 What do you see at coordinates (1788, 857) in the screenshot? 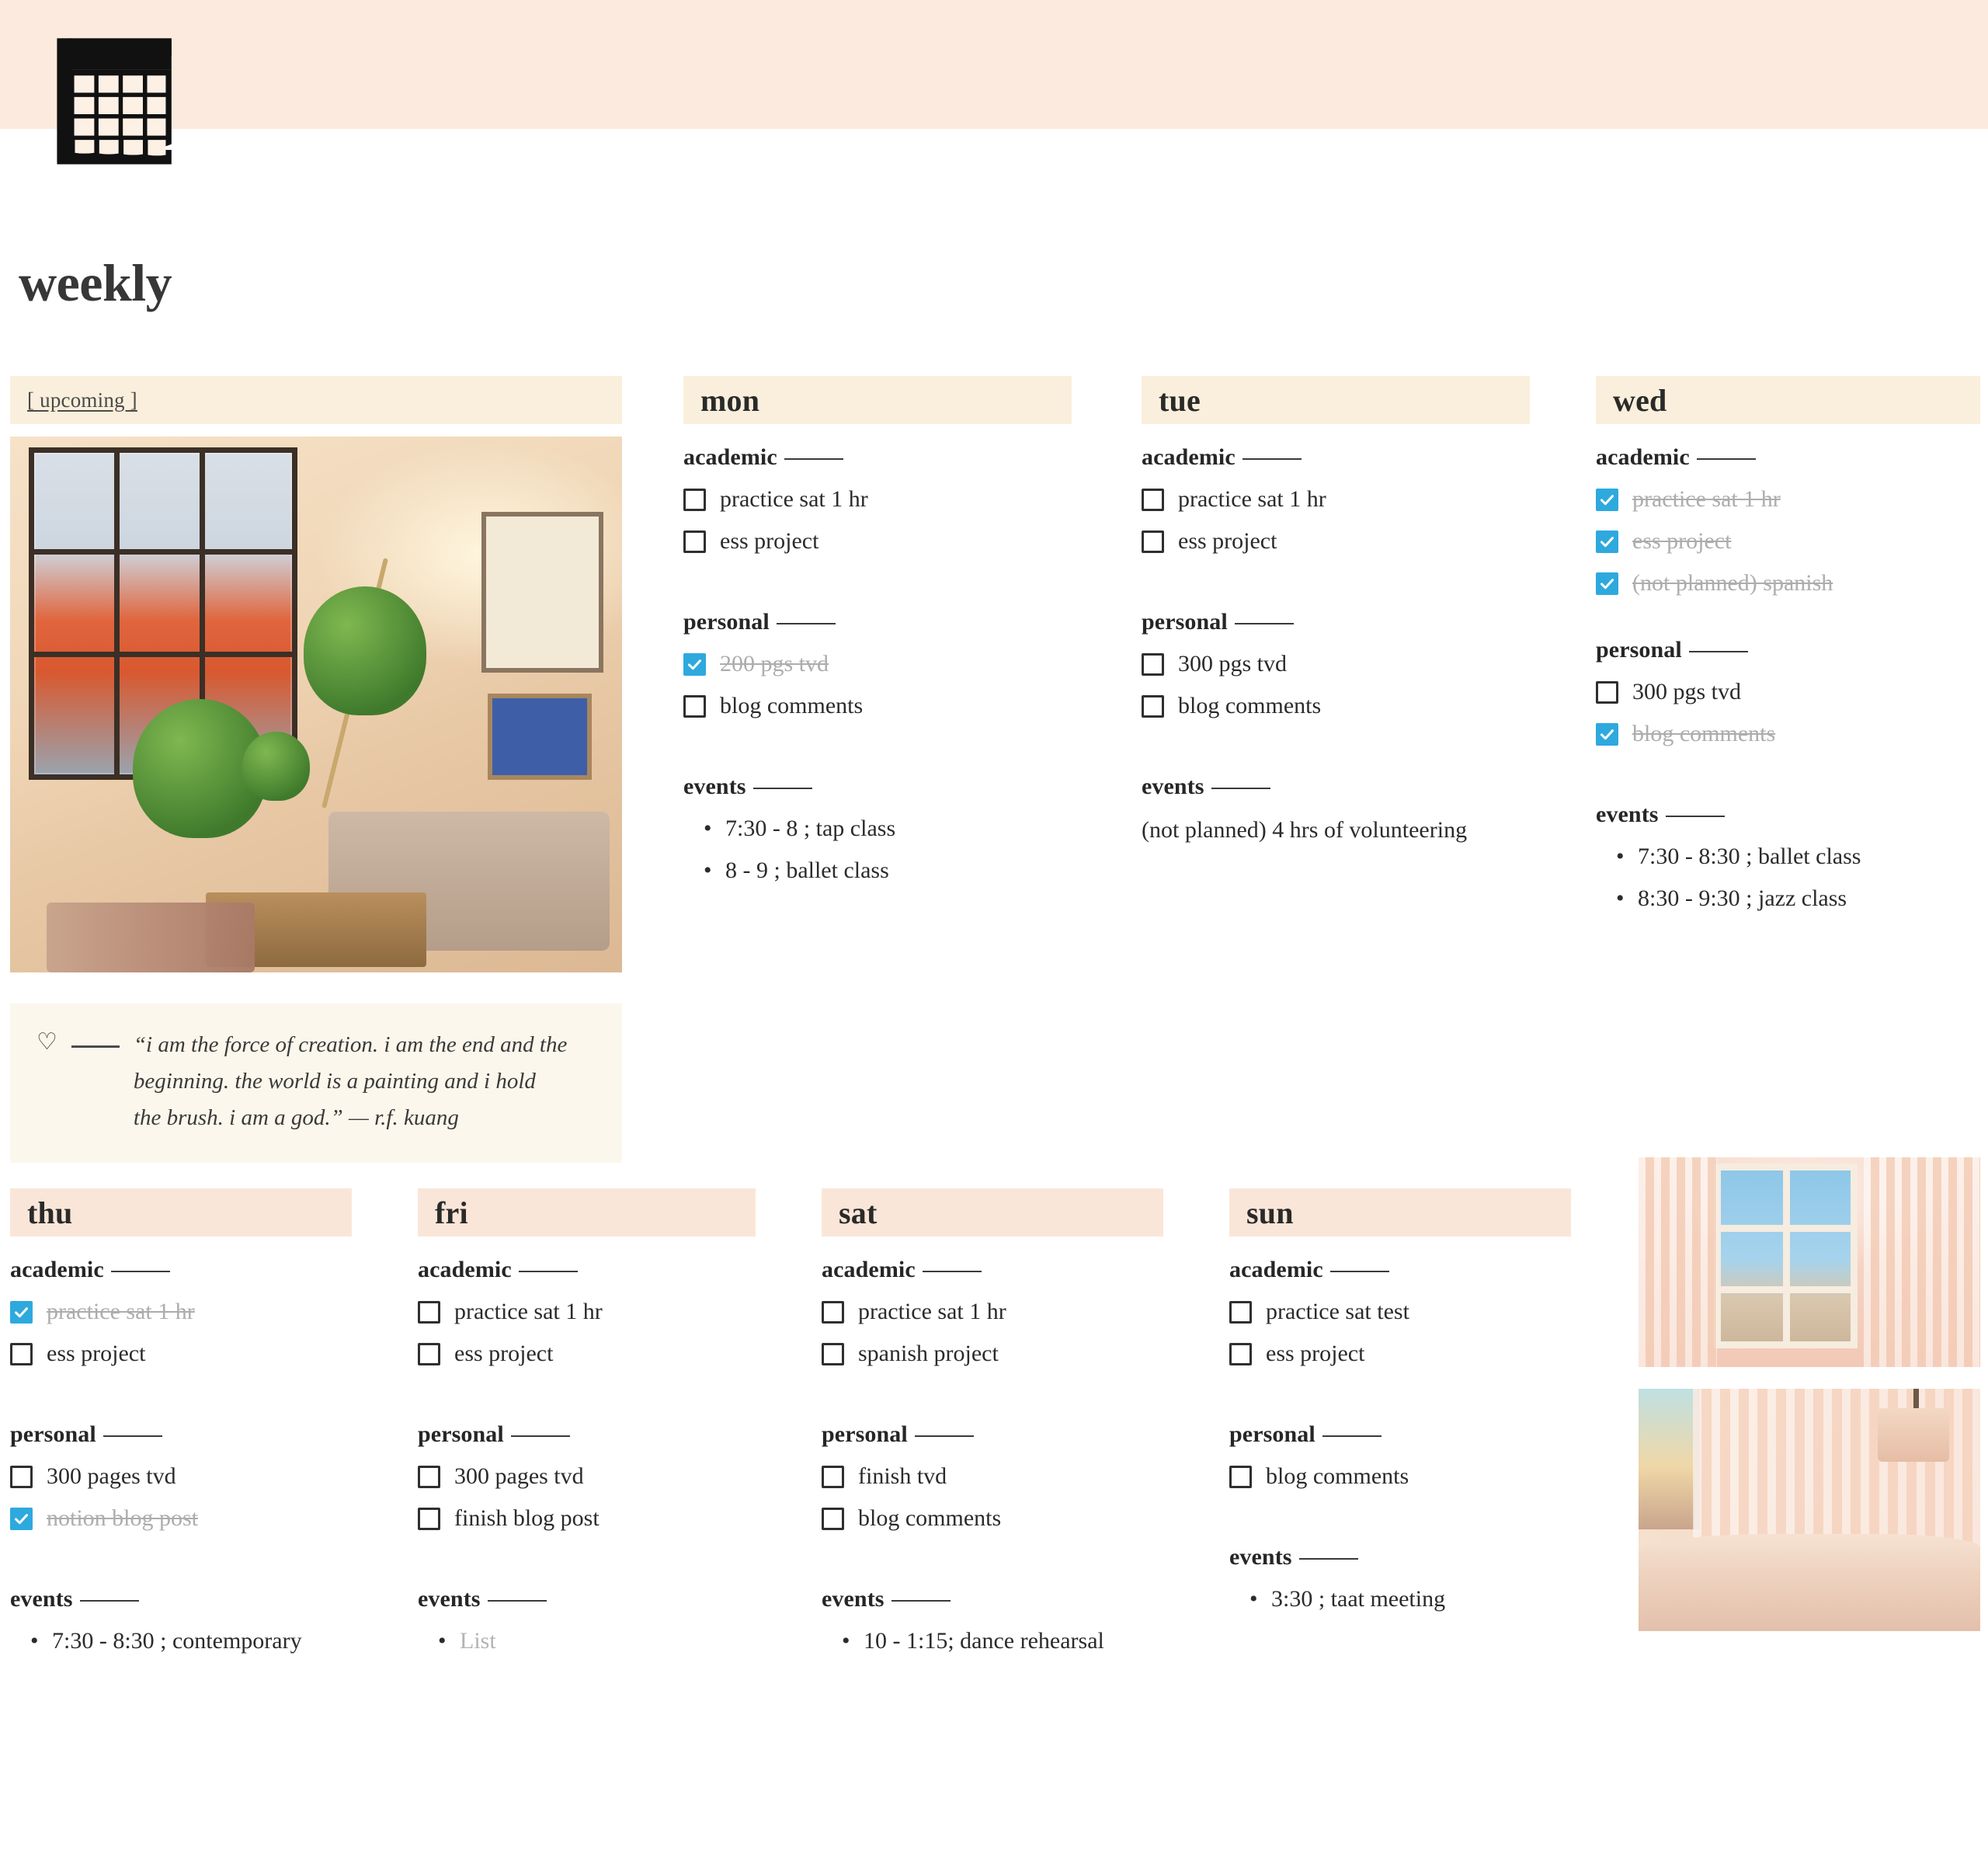
I see `event-item: 7:30 - 8:30 ; ballet class` at bounding box center [1788, 857].